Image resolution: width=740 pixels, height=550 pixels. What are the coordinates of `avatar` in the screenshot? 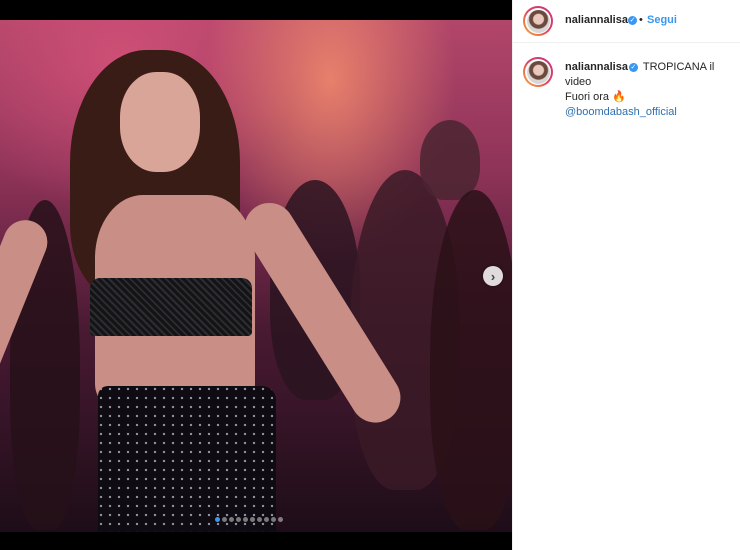 It's located at (538, 21).